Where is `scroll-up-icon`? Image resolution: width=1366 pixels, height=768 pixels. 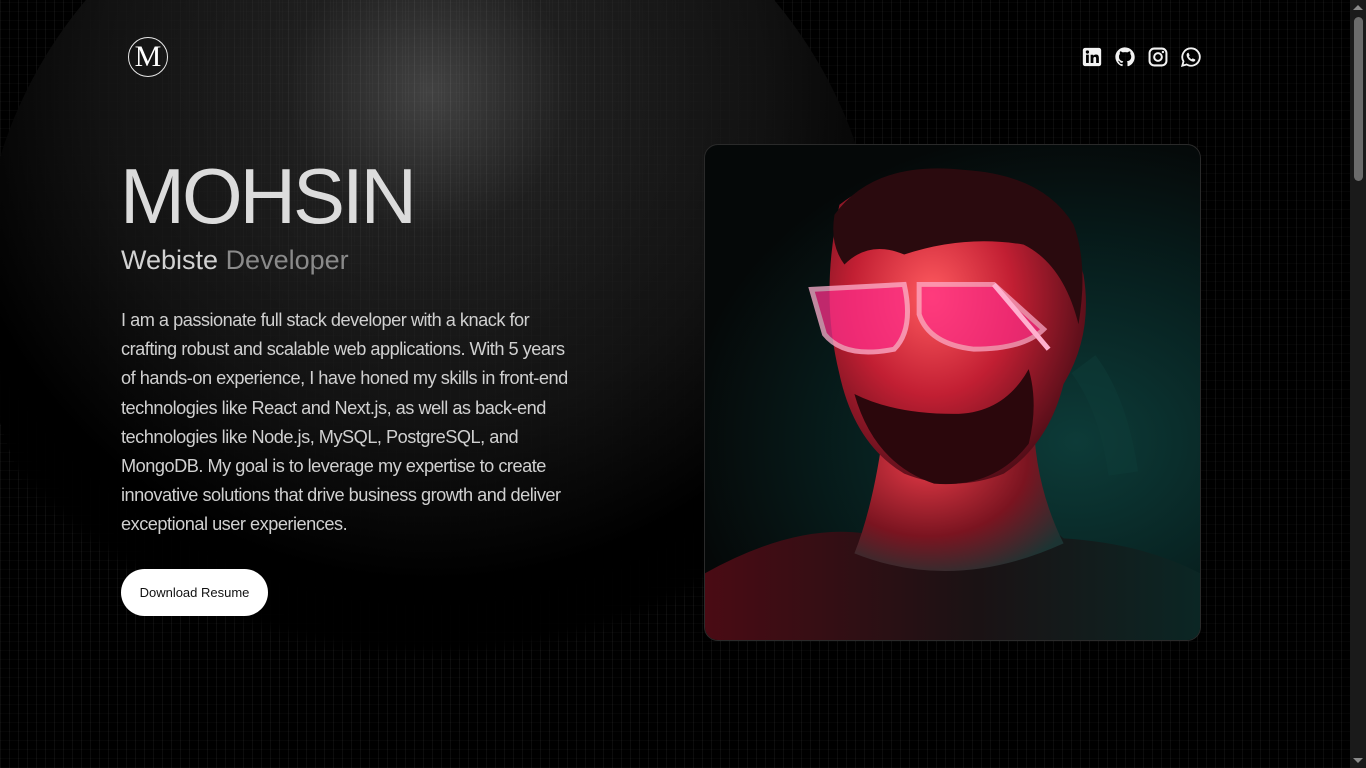
scroll-up-icon is located at coordinates (1358, 7).